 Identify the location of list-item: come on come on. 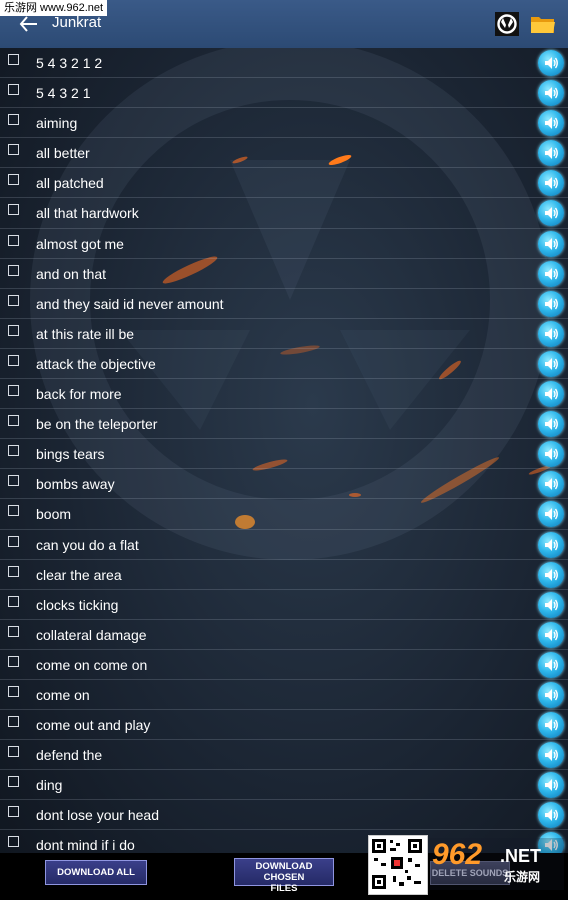
(284, 665).